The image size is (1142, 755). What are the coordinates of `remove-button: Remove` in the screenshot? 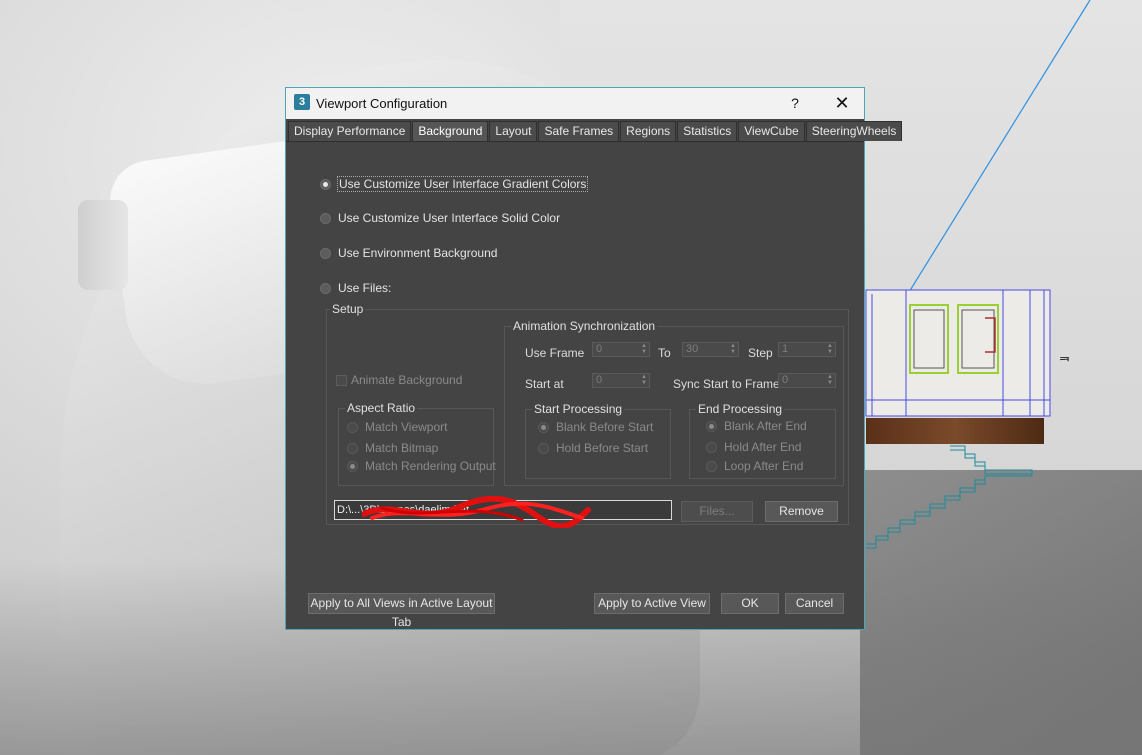 It's located at (801, 511).